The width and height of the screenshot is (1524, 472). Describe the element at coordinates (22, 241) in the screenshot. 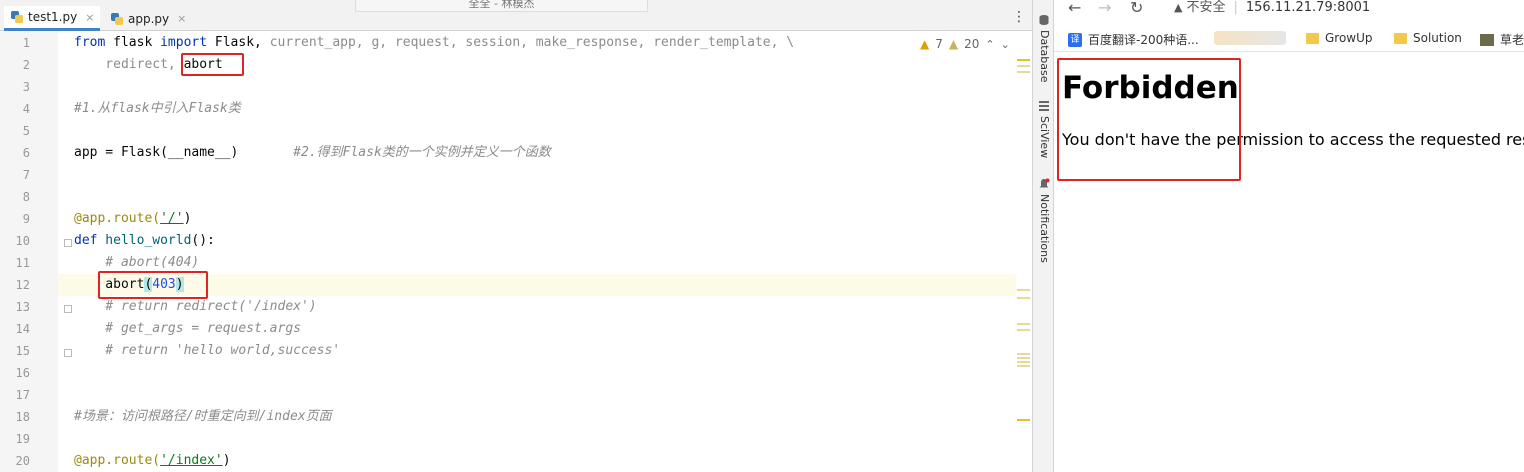

I see `line-number: 10` at that location.